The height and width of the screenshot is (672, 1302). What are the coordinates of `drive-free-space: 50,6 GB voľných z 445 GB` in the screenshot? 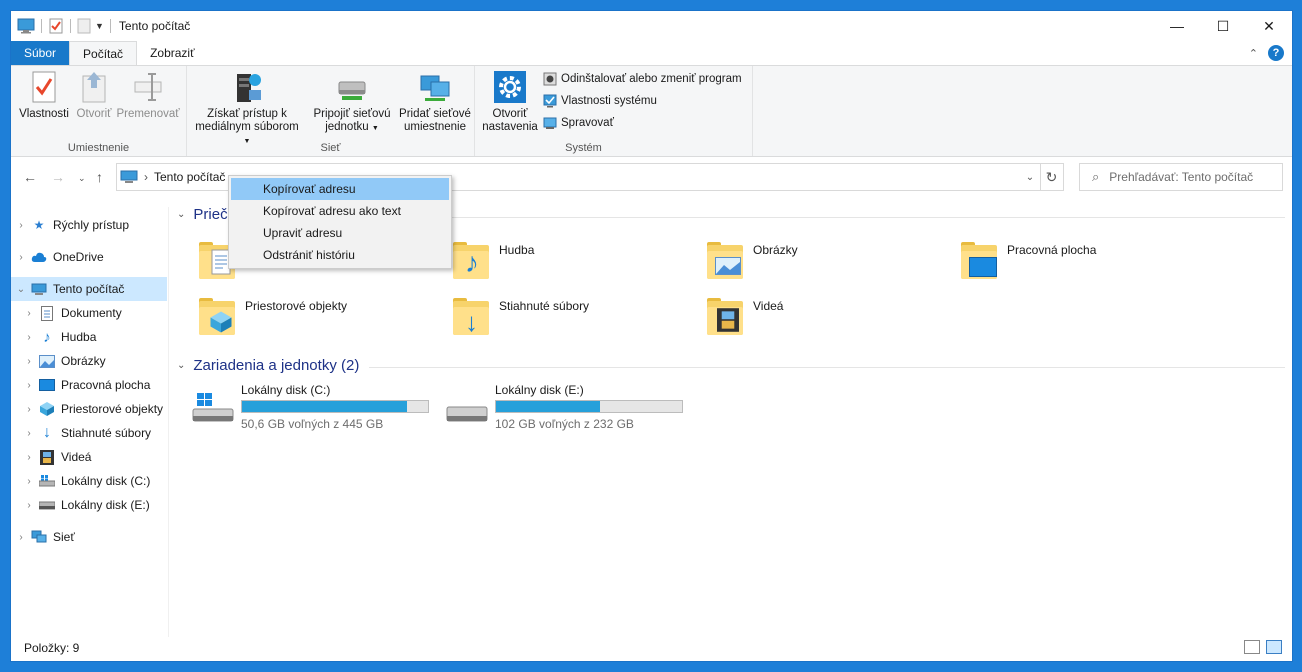 It's located at (312, 424).